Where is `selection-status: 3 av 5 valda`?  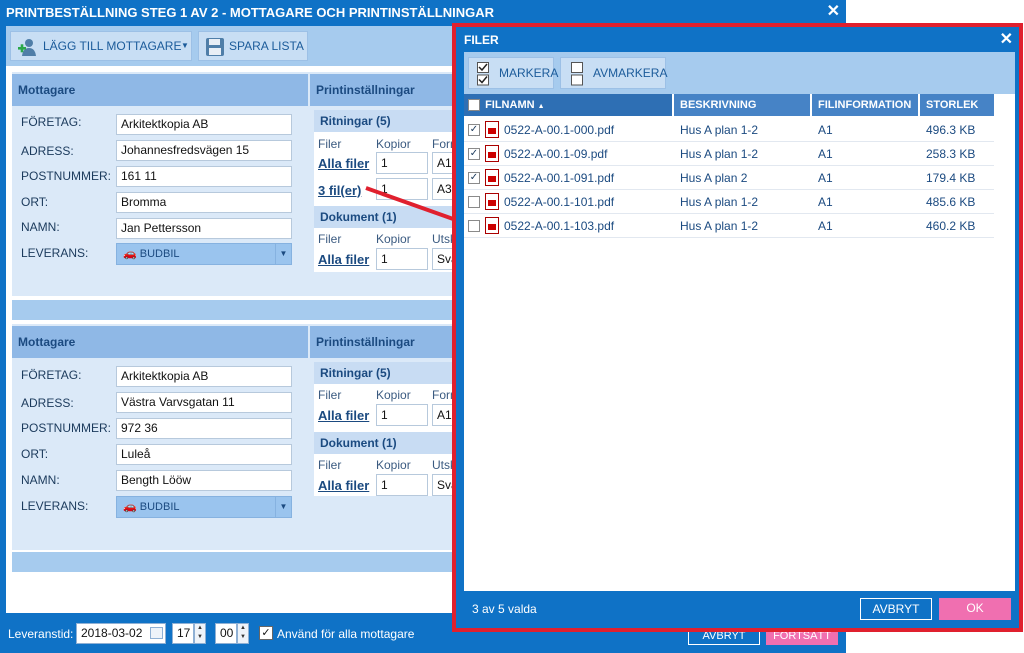 selection-status: 3 av 5 valda is located at coordinates (504, 609).